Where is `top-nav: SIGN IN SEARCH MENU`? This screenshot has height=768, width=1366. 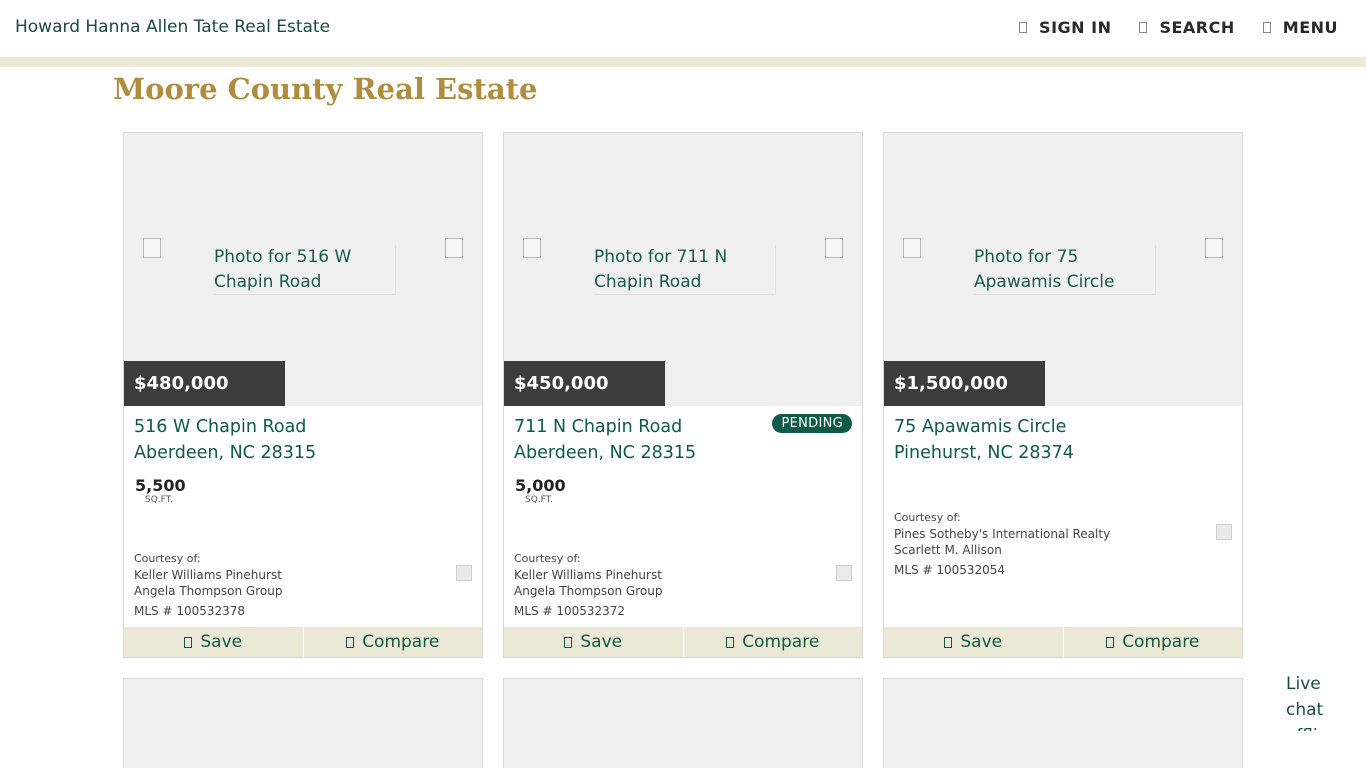
top-nav: SIGN IN SEARCH MENU is located at coordinates (1178, 27).